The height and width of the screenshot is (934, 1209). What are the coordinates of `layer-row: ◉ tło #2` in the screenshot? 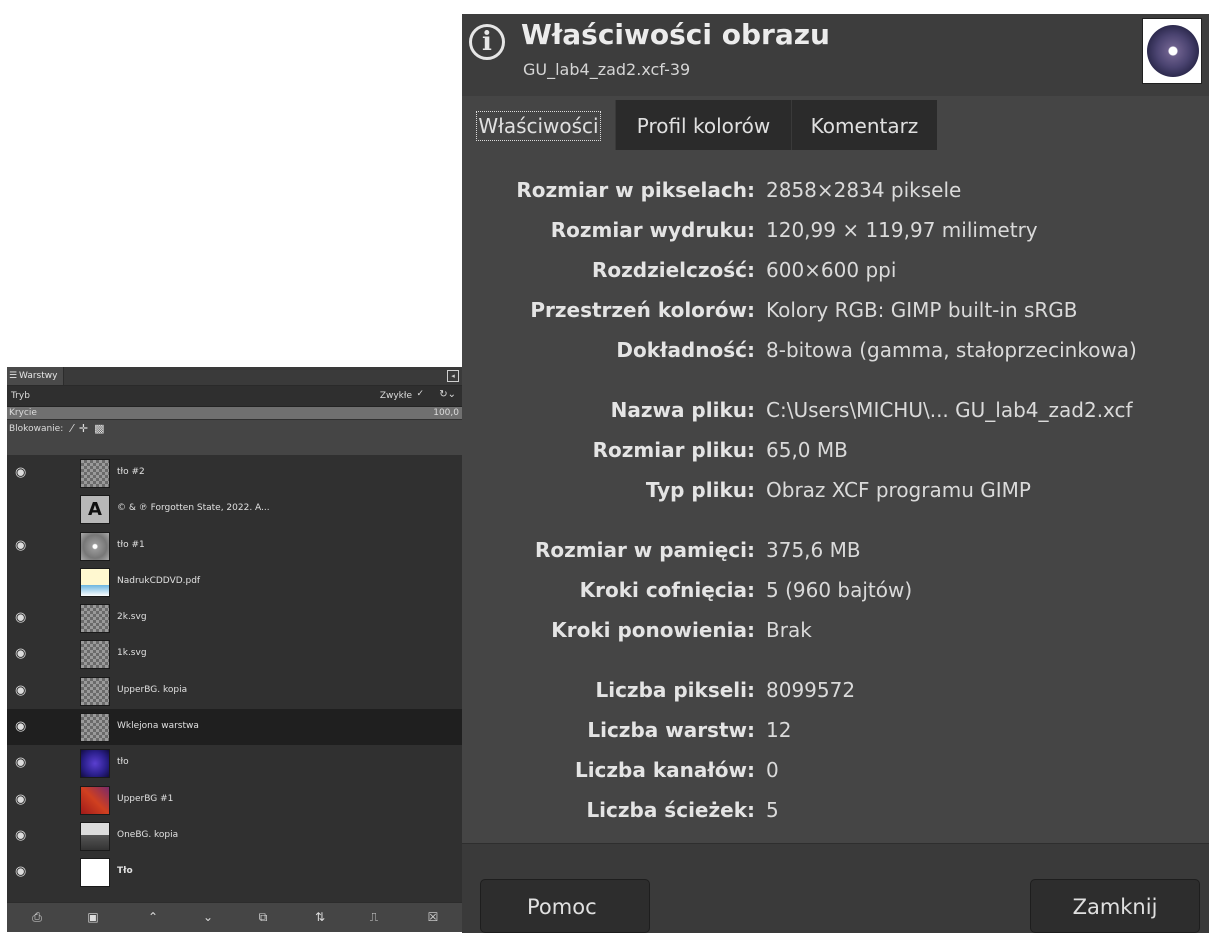 It's located at (234, 473).